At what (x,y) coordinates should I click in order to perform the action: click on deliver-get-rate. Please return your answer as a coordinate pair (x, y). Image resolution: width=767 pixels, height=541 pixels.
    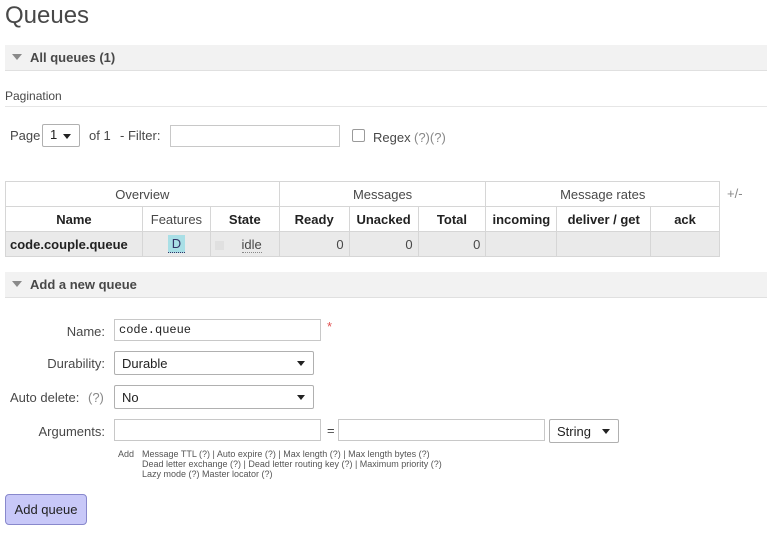
    Looking at the image, I should click on (604, 244).